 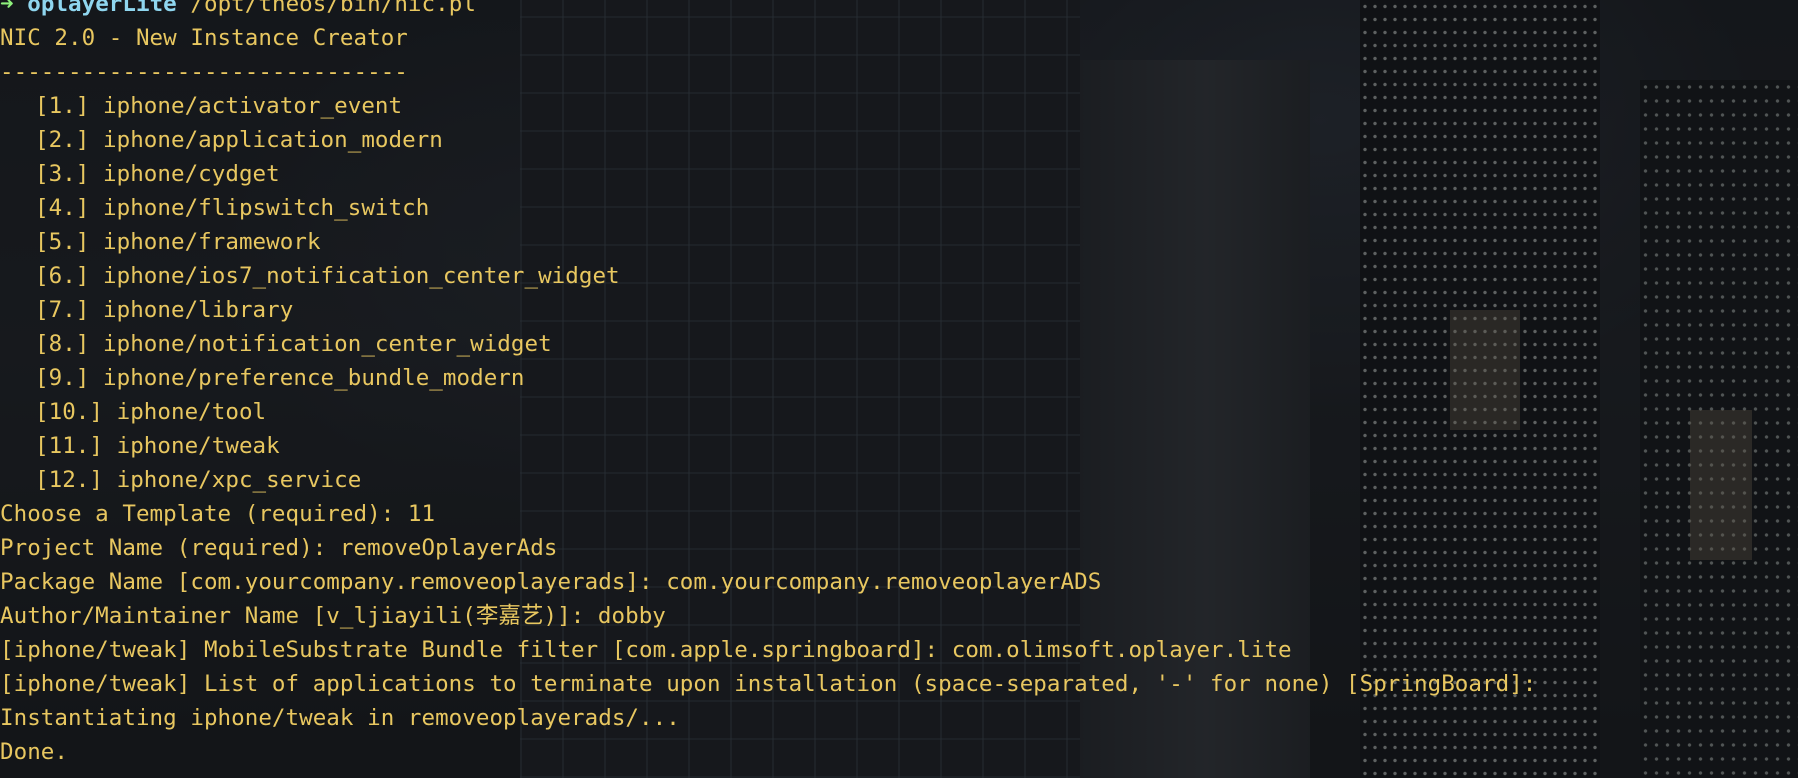 What do you see at coordinates (204, 38) in the screenshot?
I see `nic-title: NIC 2.0 - New Instance Creator` at bounding box center [204, 38].